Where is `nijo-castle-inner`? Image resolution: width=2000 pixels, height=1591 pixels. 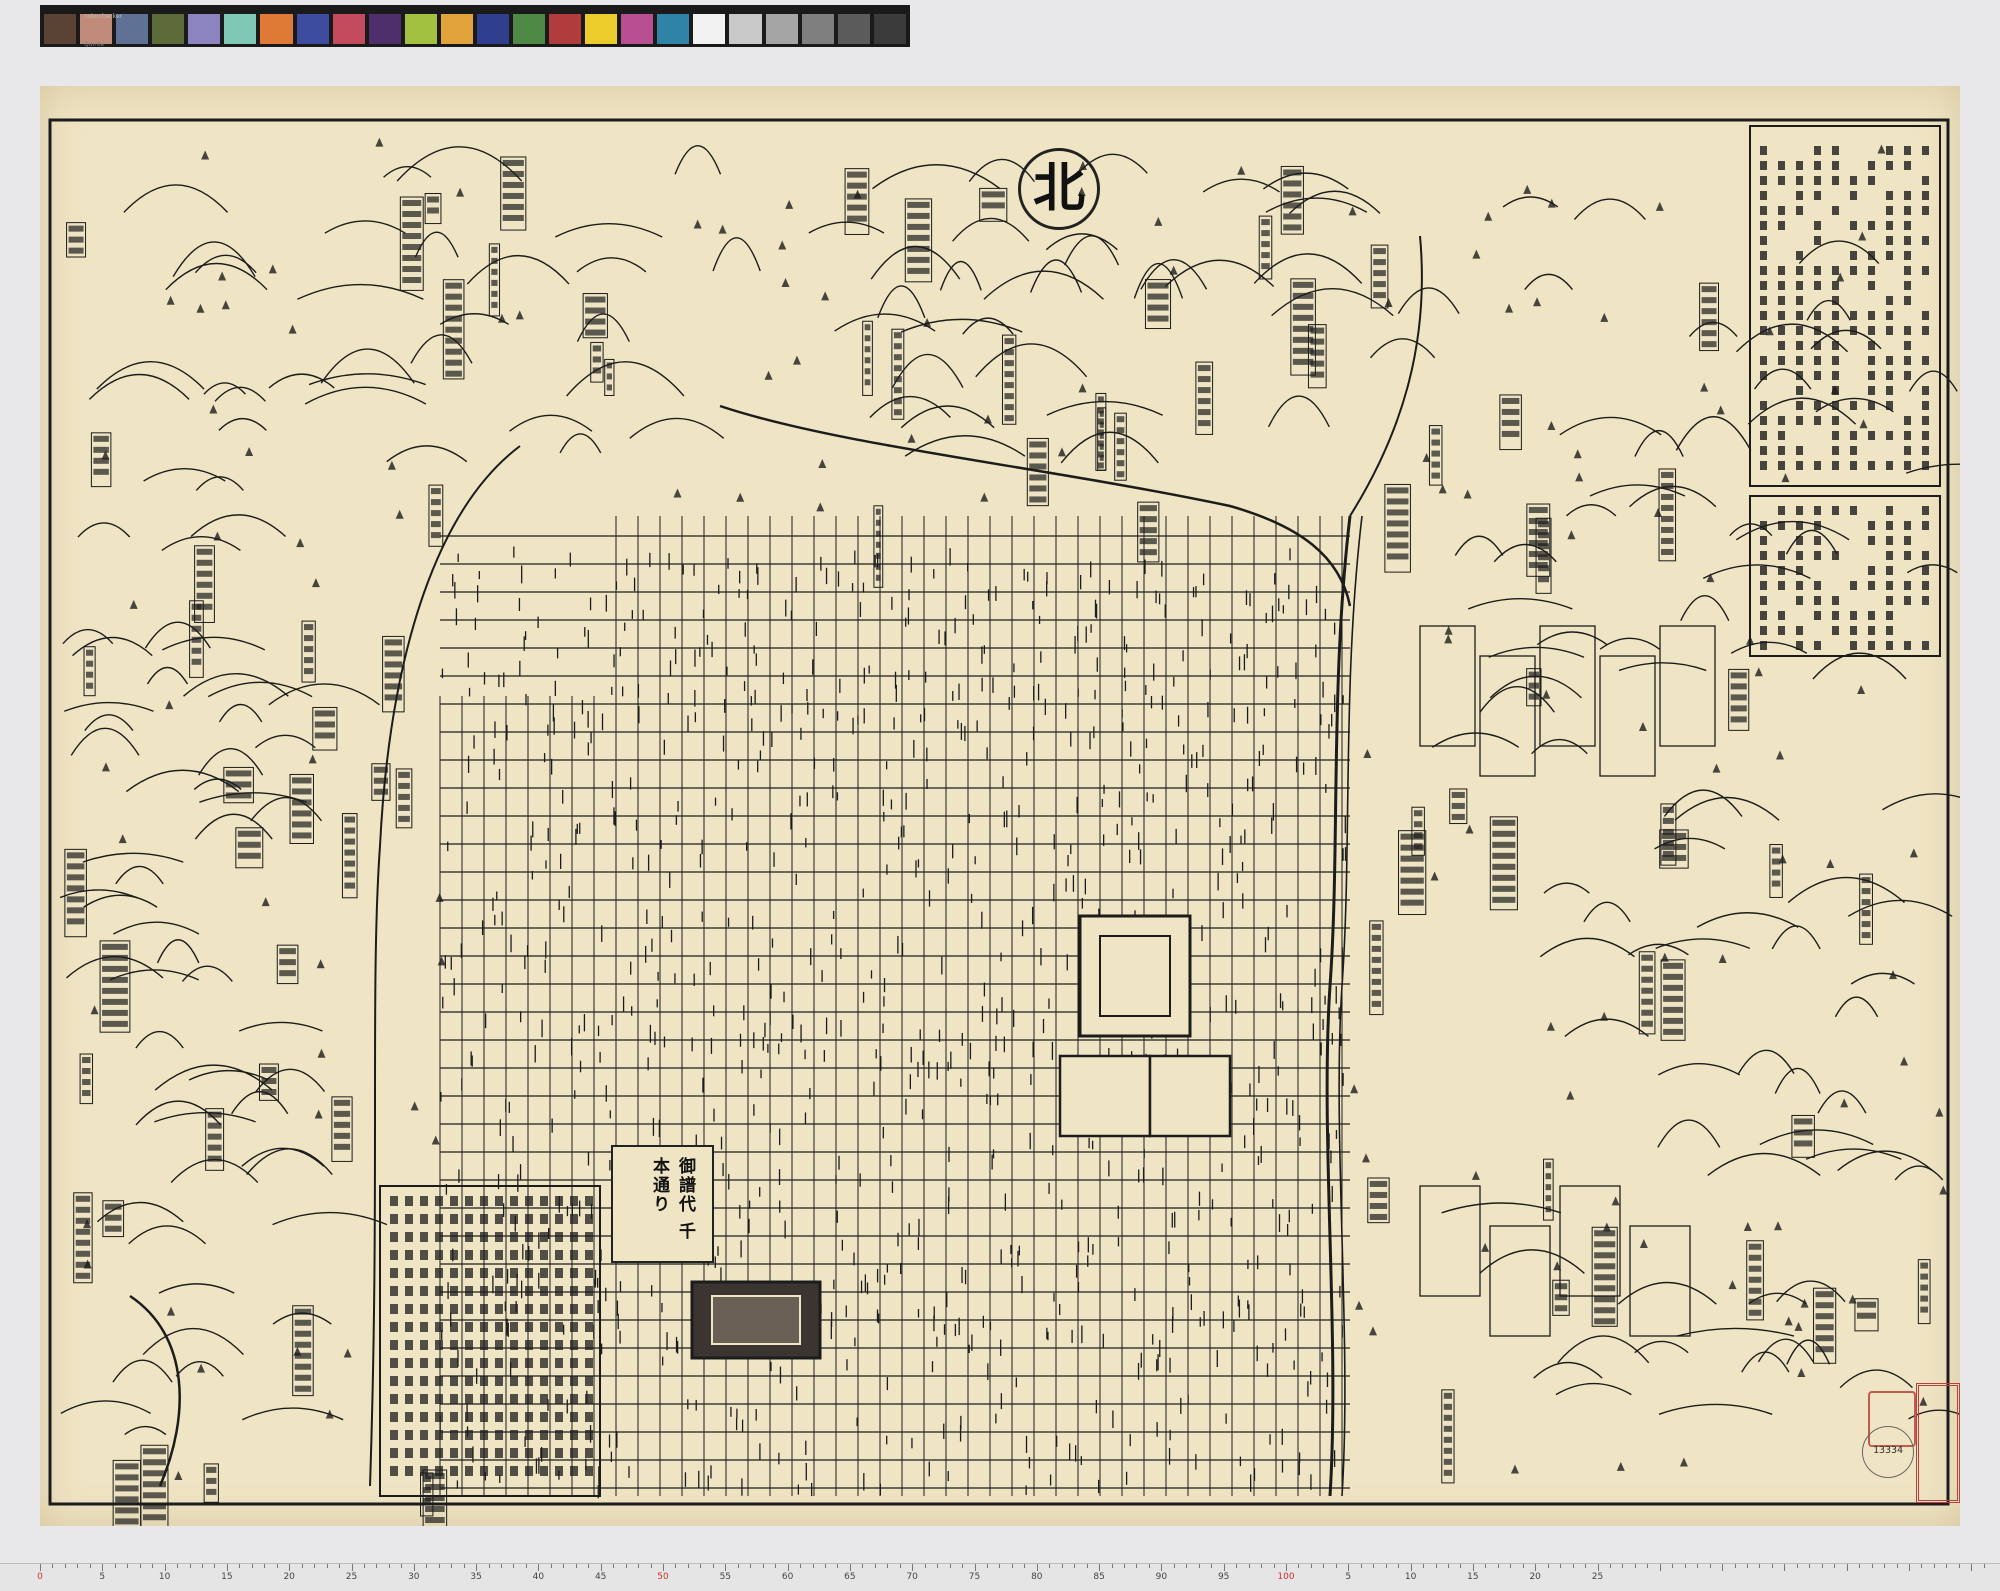
nijo-castle-inner is located at coordinates (756, 1320).